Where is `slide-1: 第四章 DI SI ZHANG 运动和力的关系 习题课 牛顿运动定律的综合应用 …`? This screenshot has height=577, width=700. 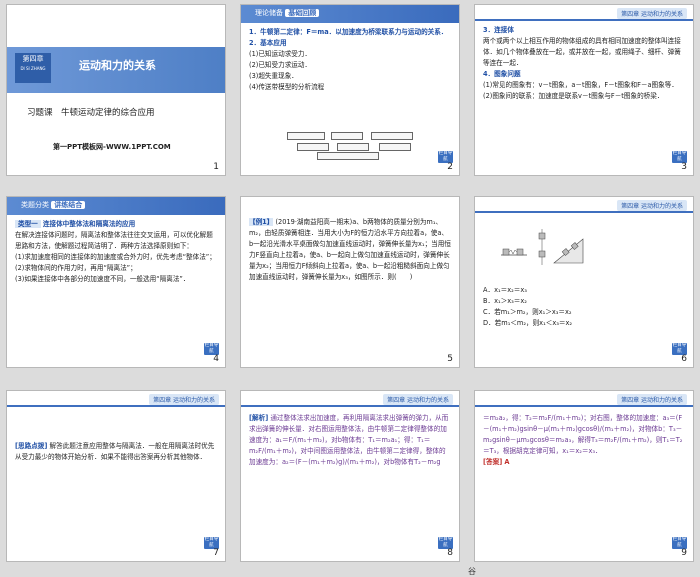 slide-1: 第四章 DI SI ZHANG 运动和力的关系 习题课 牛顿运动定律的综合应用 … is located at coordinates (116, 90).